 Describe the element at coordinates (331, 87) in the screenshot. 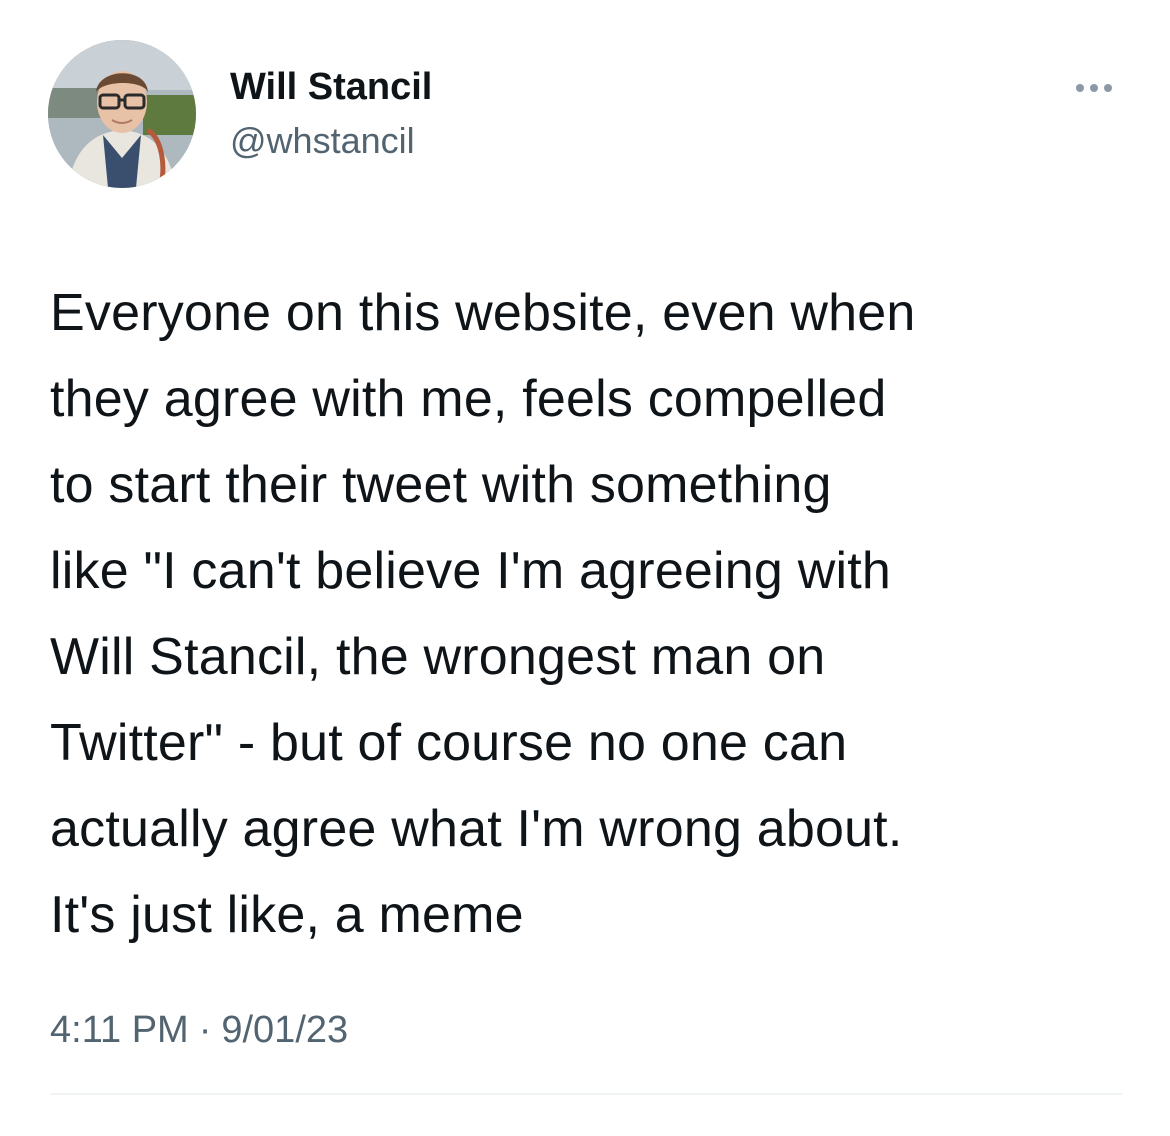

I see `author-display-name: Will Stancil` at that location.